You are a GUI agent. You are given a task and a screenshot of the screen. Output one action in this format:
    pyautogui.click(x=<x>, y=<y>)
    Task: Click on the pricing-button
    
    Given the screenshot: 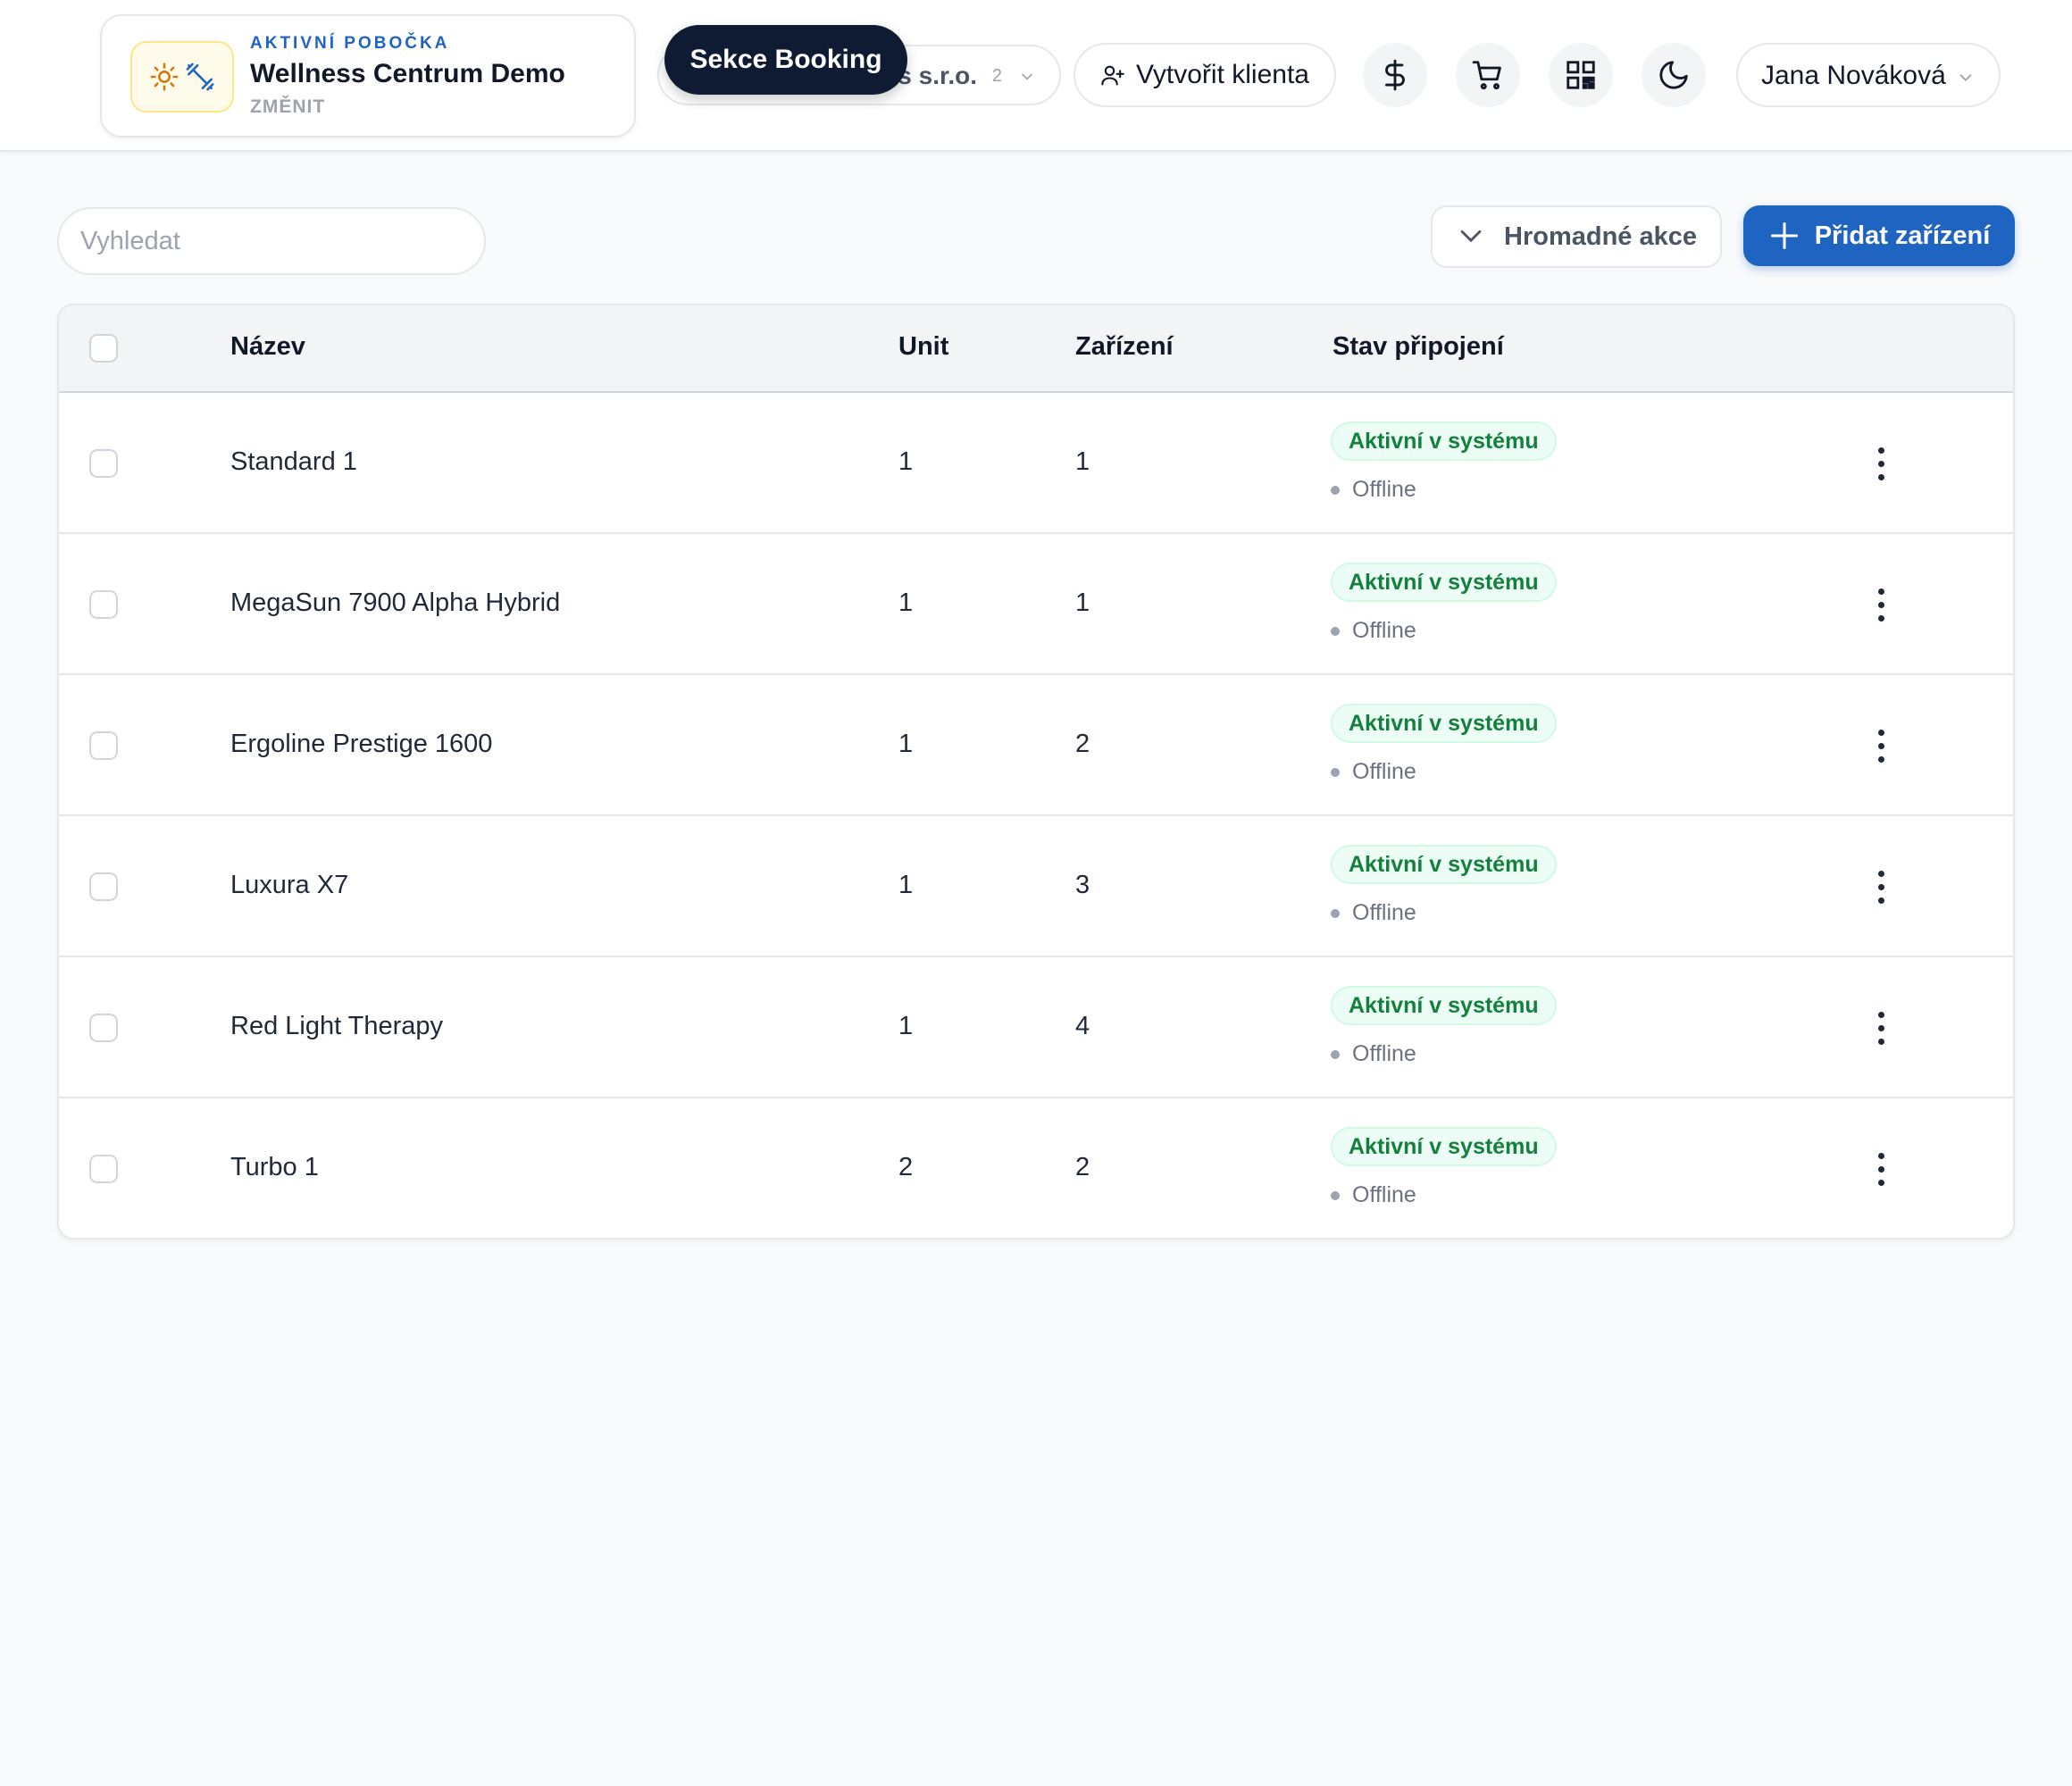 What is the action you would take?
    pyautogui.click(x=1395, y=75)
    